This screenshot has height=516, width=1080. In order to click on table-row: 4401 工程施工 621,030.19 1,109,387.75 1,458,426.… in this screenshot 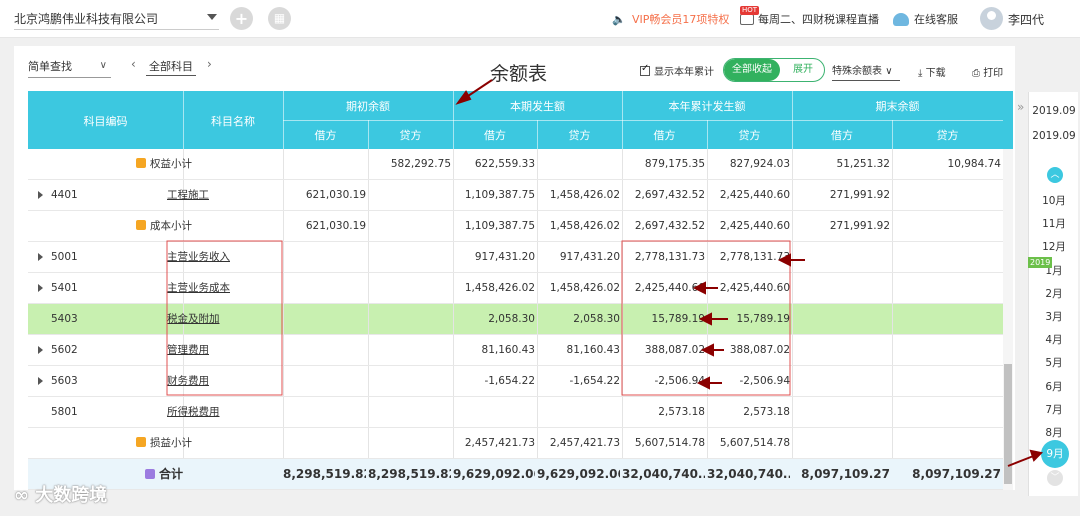, I will do `click(520, 195)`.